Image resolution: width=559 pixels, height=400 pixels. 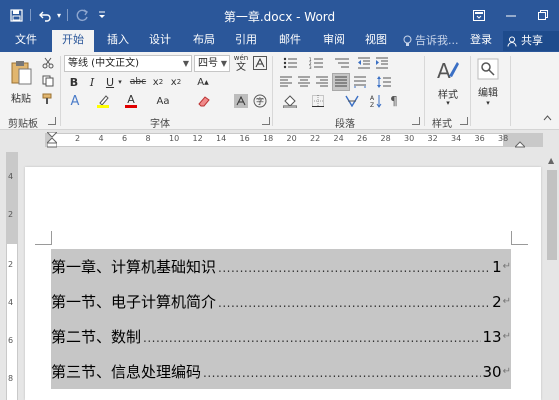 What do you see at coordinates (547, 118) in the screenshot?
I see `collapse-ribbon-button` at bounding box center [547, 118].